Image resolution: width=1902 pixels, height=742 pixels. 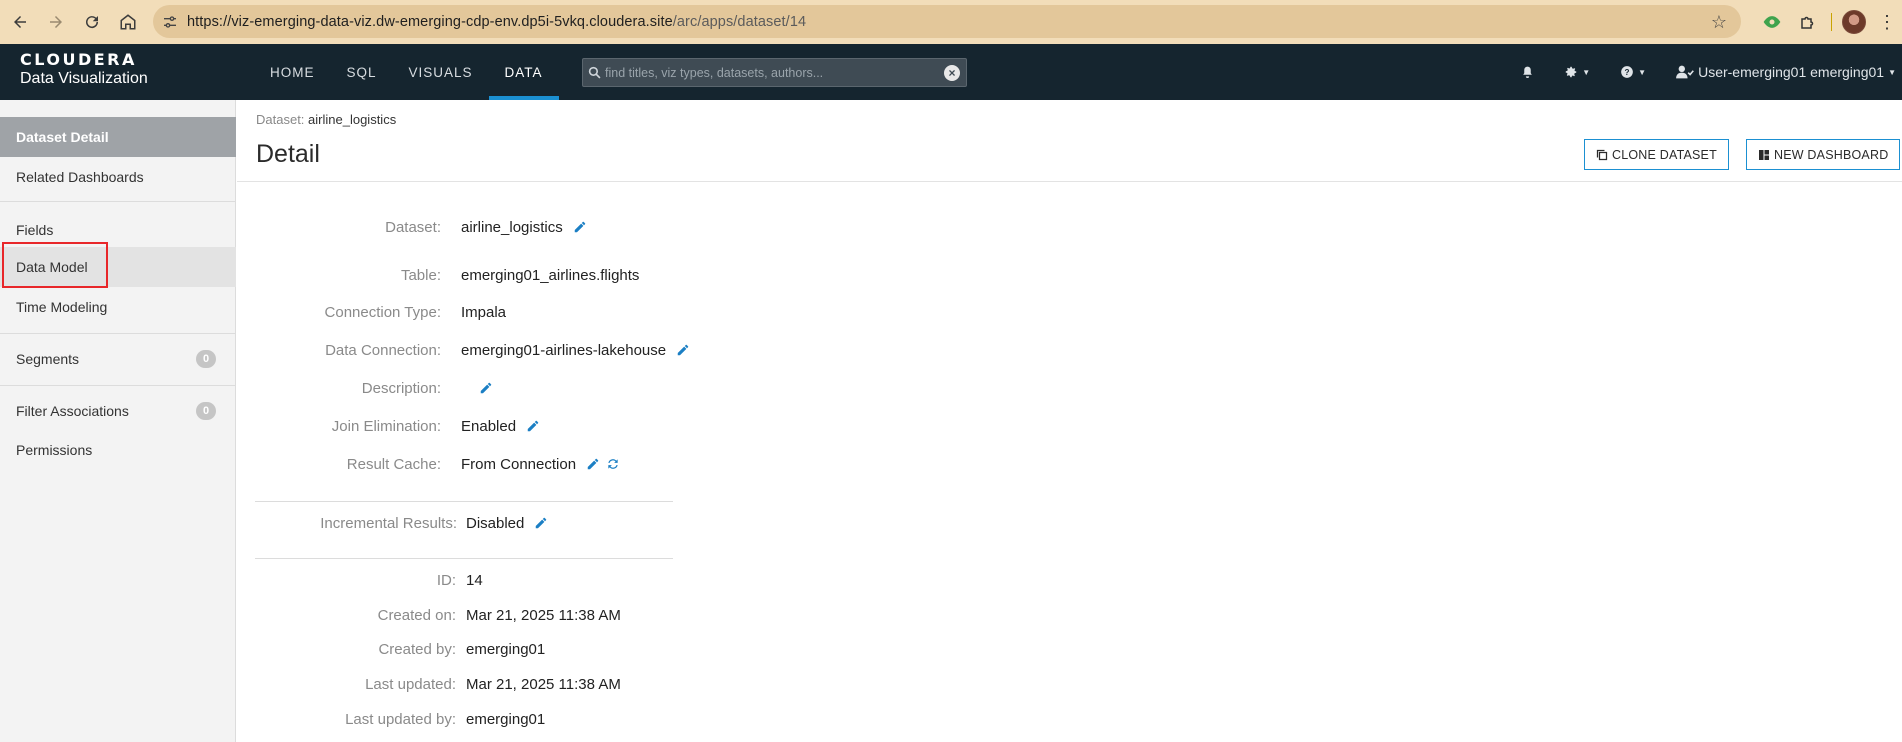 I want to click on user-menu: User-emerging01 emerging01 ▼, so click(x=1786, y=72).